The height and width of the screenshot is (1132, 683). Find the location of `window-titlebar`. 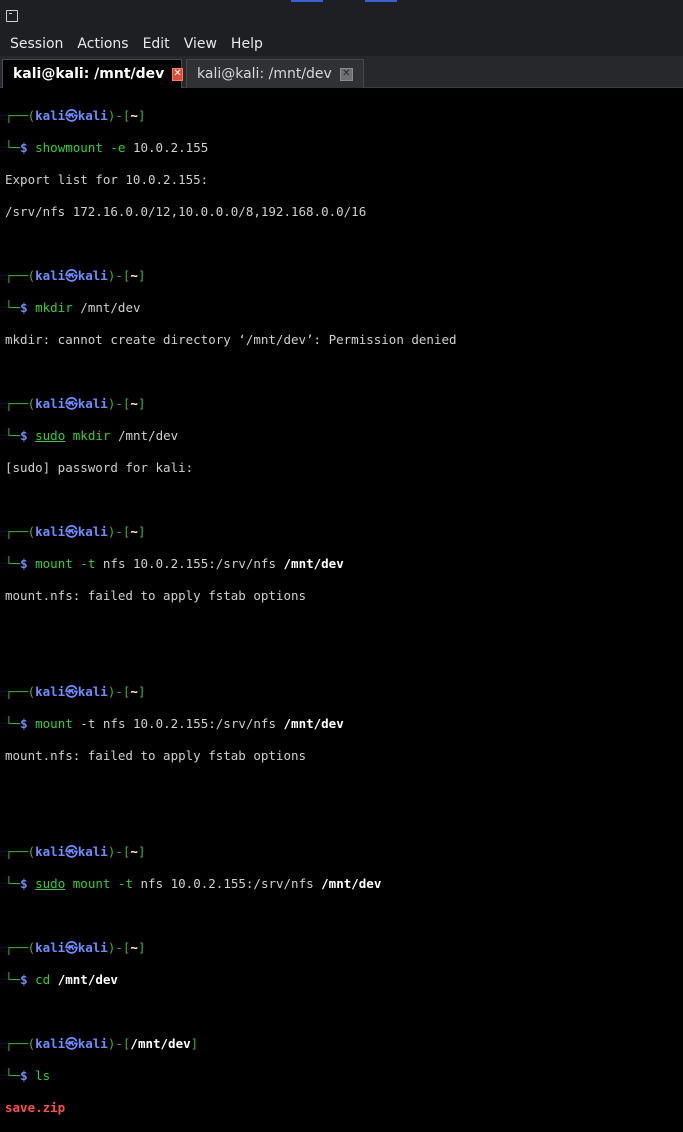

window-titlebar is located at coordinates (341, 16).